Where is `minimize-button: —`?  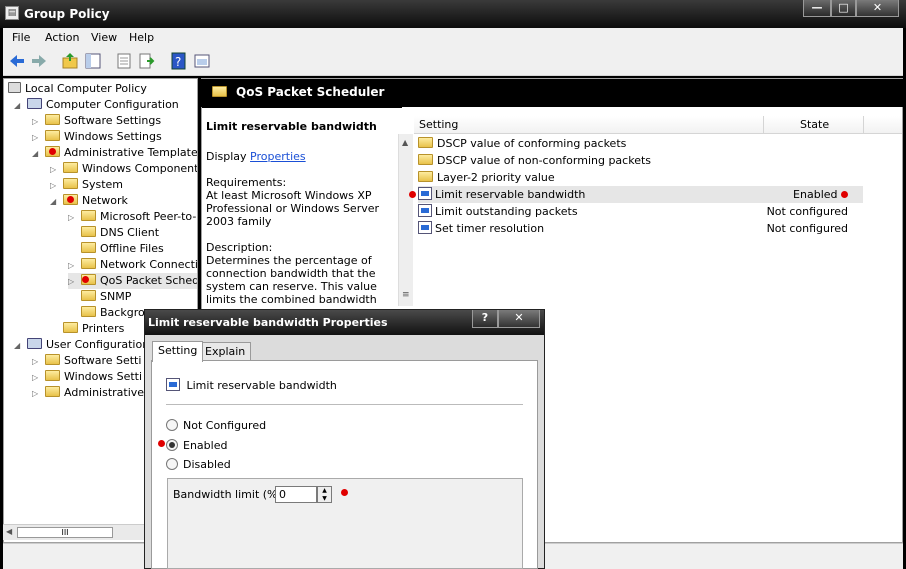 minimize-button: — is located at coordinates (817, 8).